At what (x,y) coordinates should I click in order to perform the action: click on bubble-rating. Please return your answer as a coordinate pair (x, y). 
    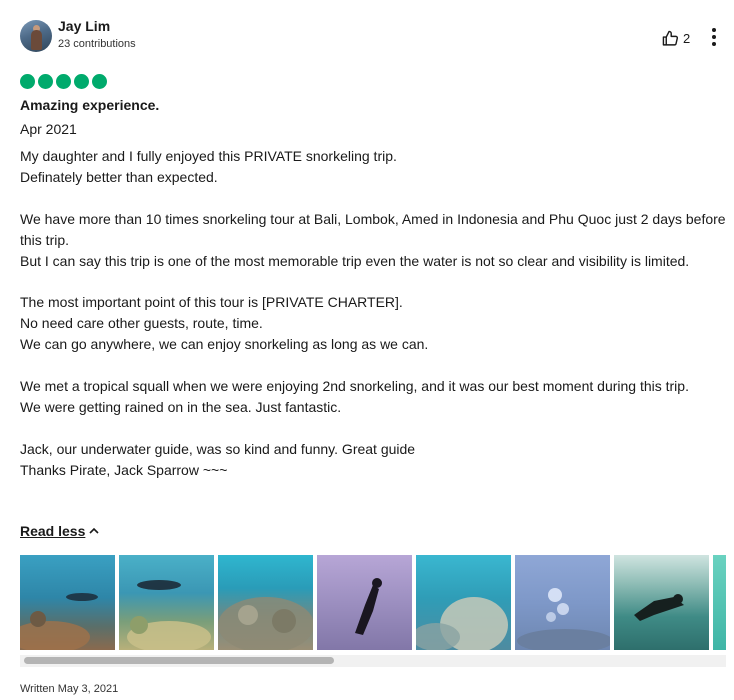
    Looking at the image, I should click on (63, 81).